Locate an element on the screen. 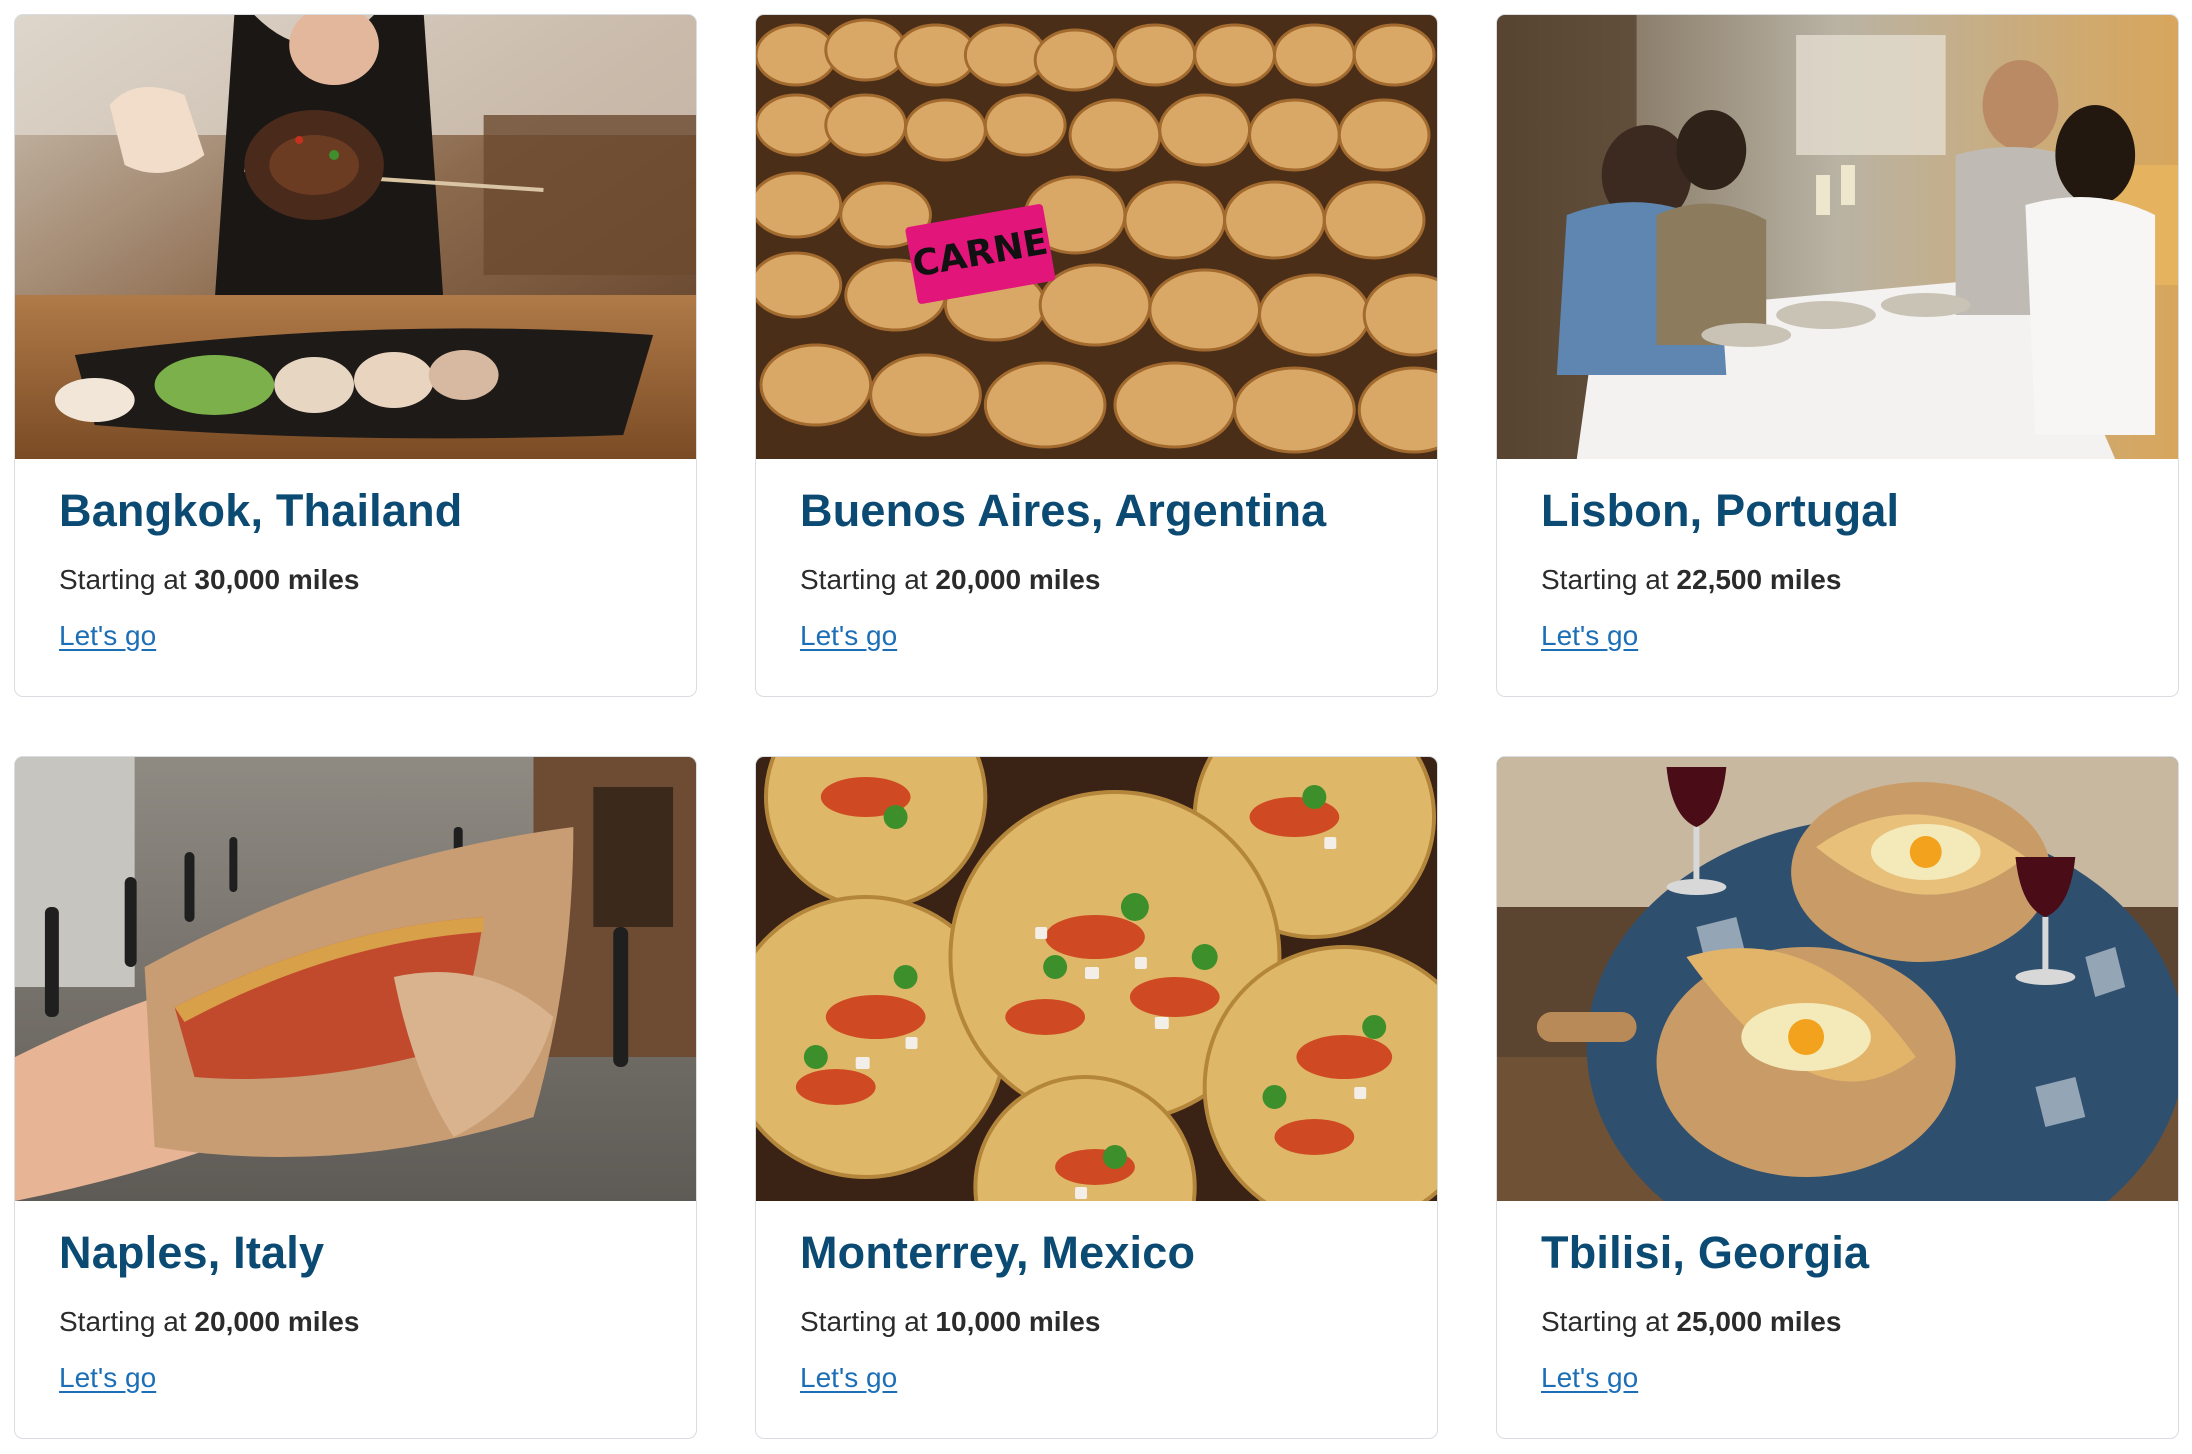 This screenshot has width=2192, height=1454. destination-title: Buenos Aires, Argentina is located at coordinates (1063, 510).